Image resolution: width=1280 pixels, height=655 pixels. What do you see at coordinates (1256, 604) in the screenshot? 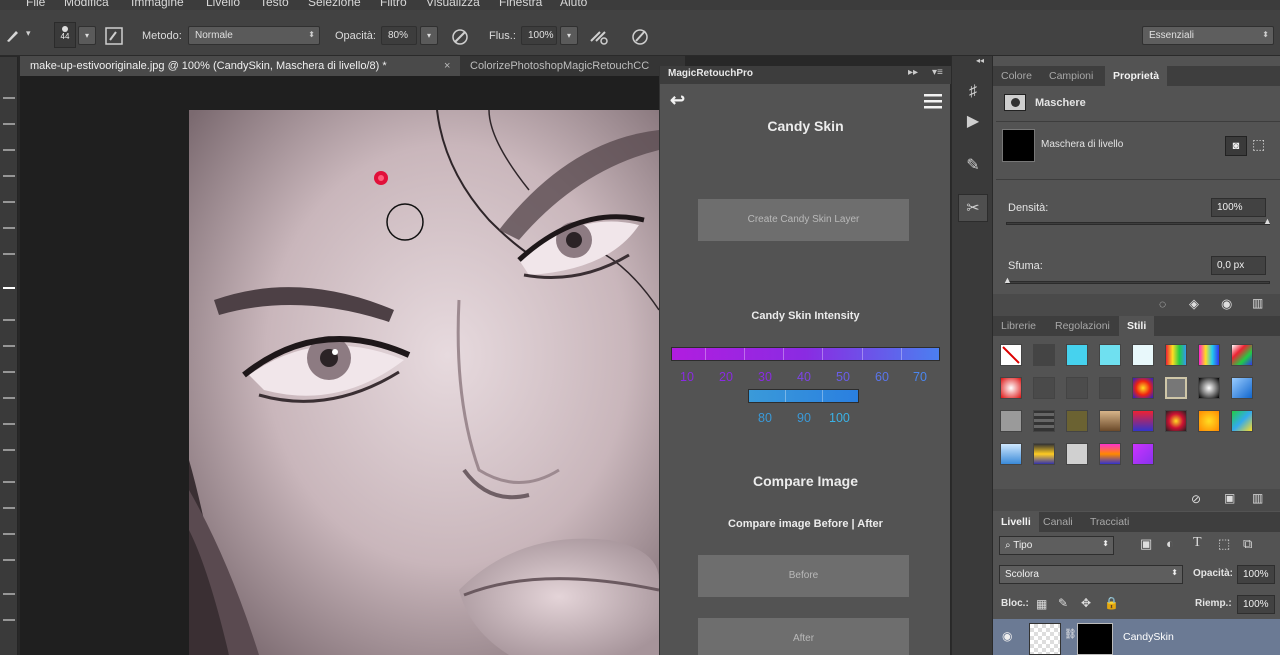
I see `riemp-field: 100%` at bounding box center [1256, 604].